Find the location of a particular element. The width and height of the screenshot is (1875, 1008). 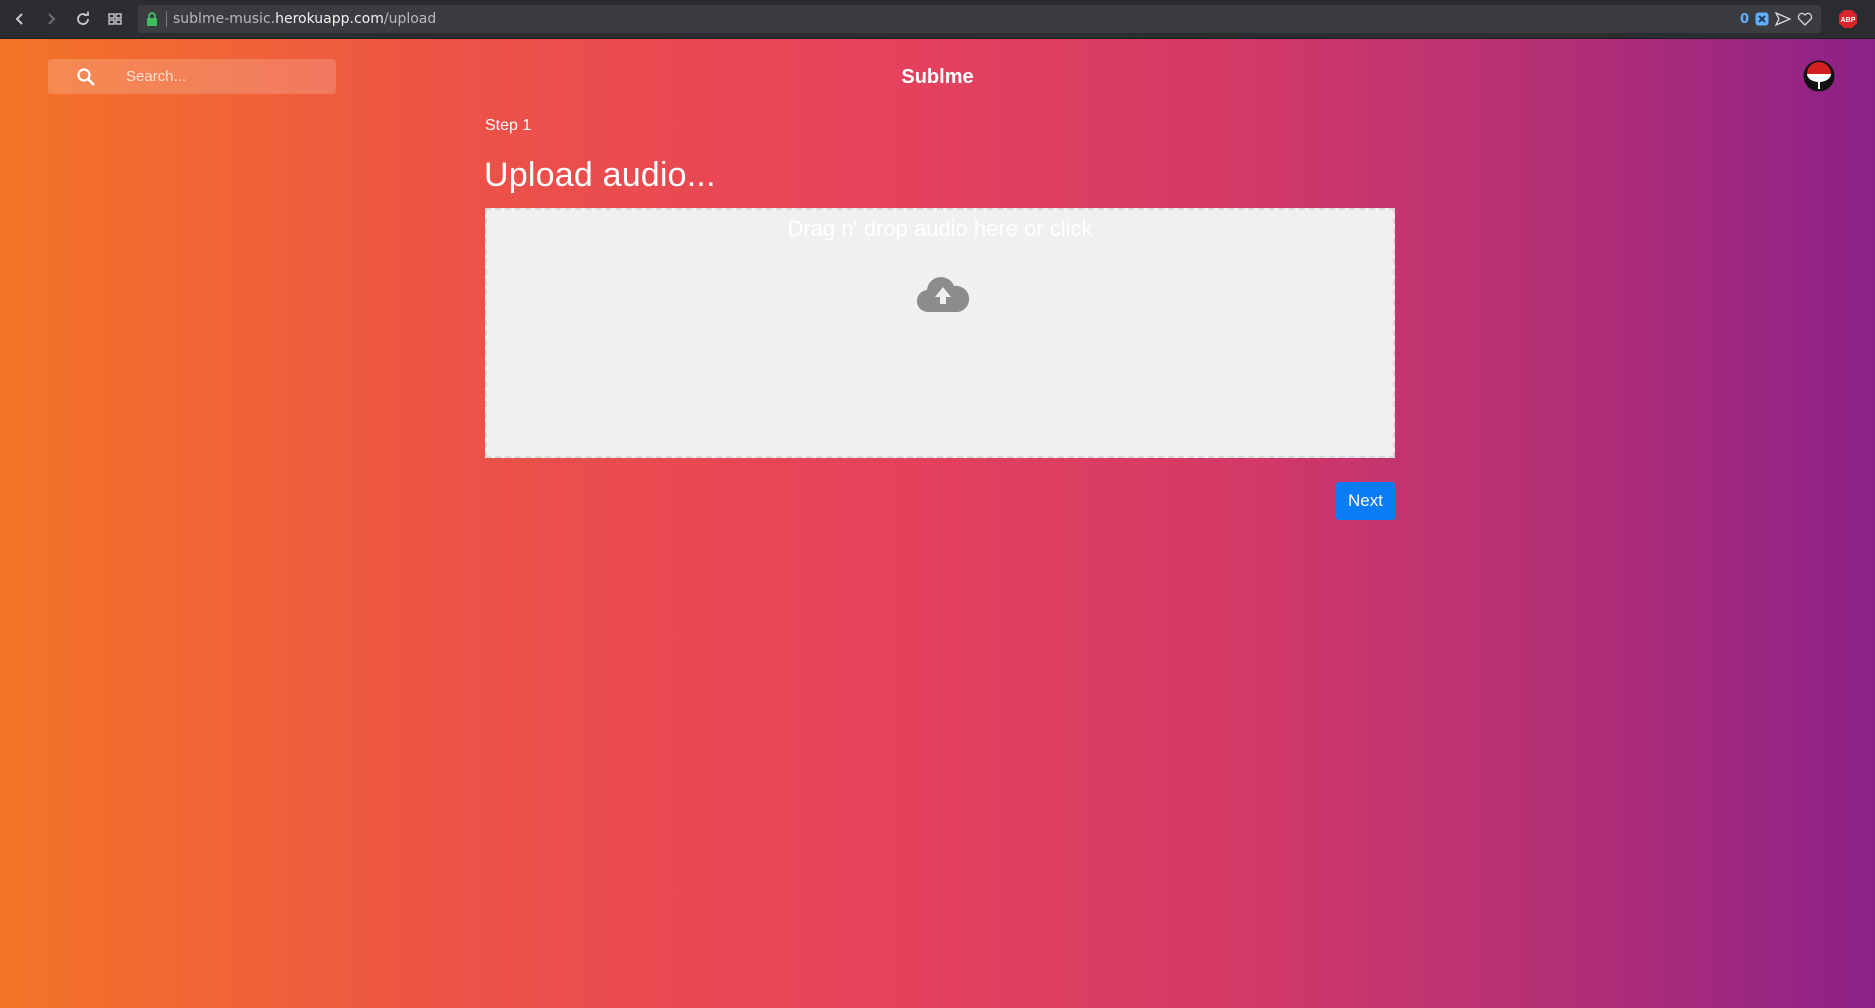

speed-dial-button is located at coordinates (115, 19).